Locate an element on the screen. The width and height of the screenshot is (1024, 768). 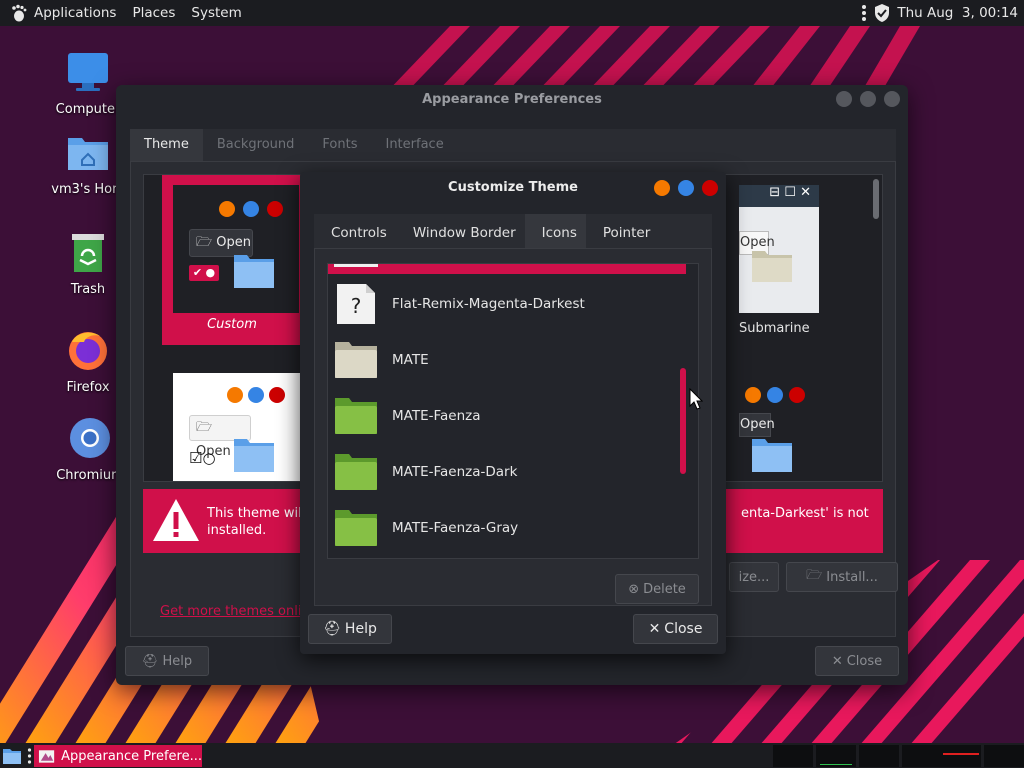
list-item: MATE-Faenza-Gray is located at coordinates (426, 528).